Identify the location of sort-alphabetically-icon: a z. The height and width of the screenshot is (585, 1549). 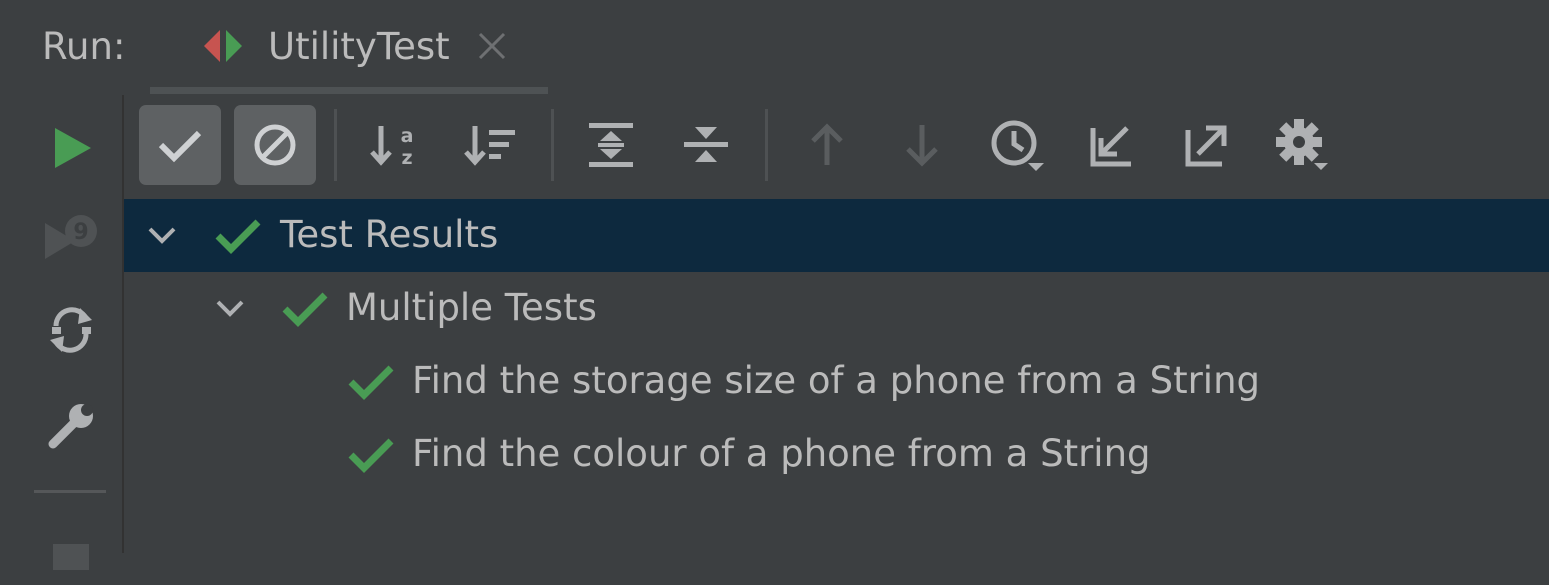
(395, 145).